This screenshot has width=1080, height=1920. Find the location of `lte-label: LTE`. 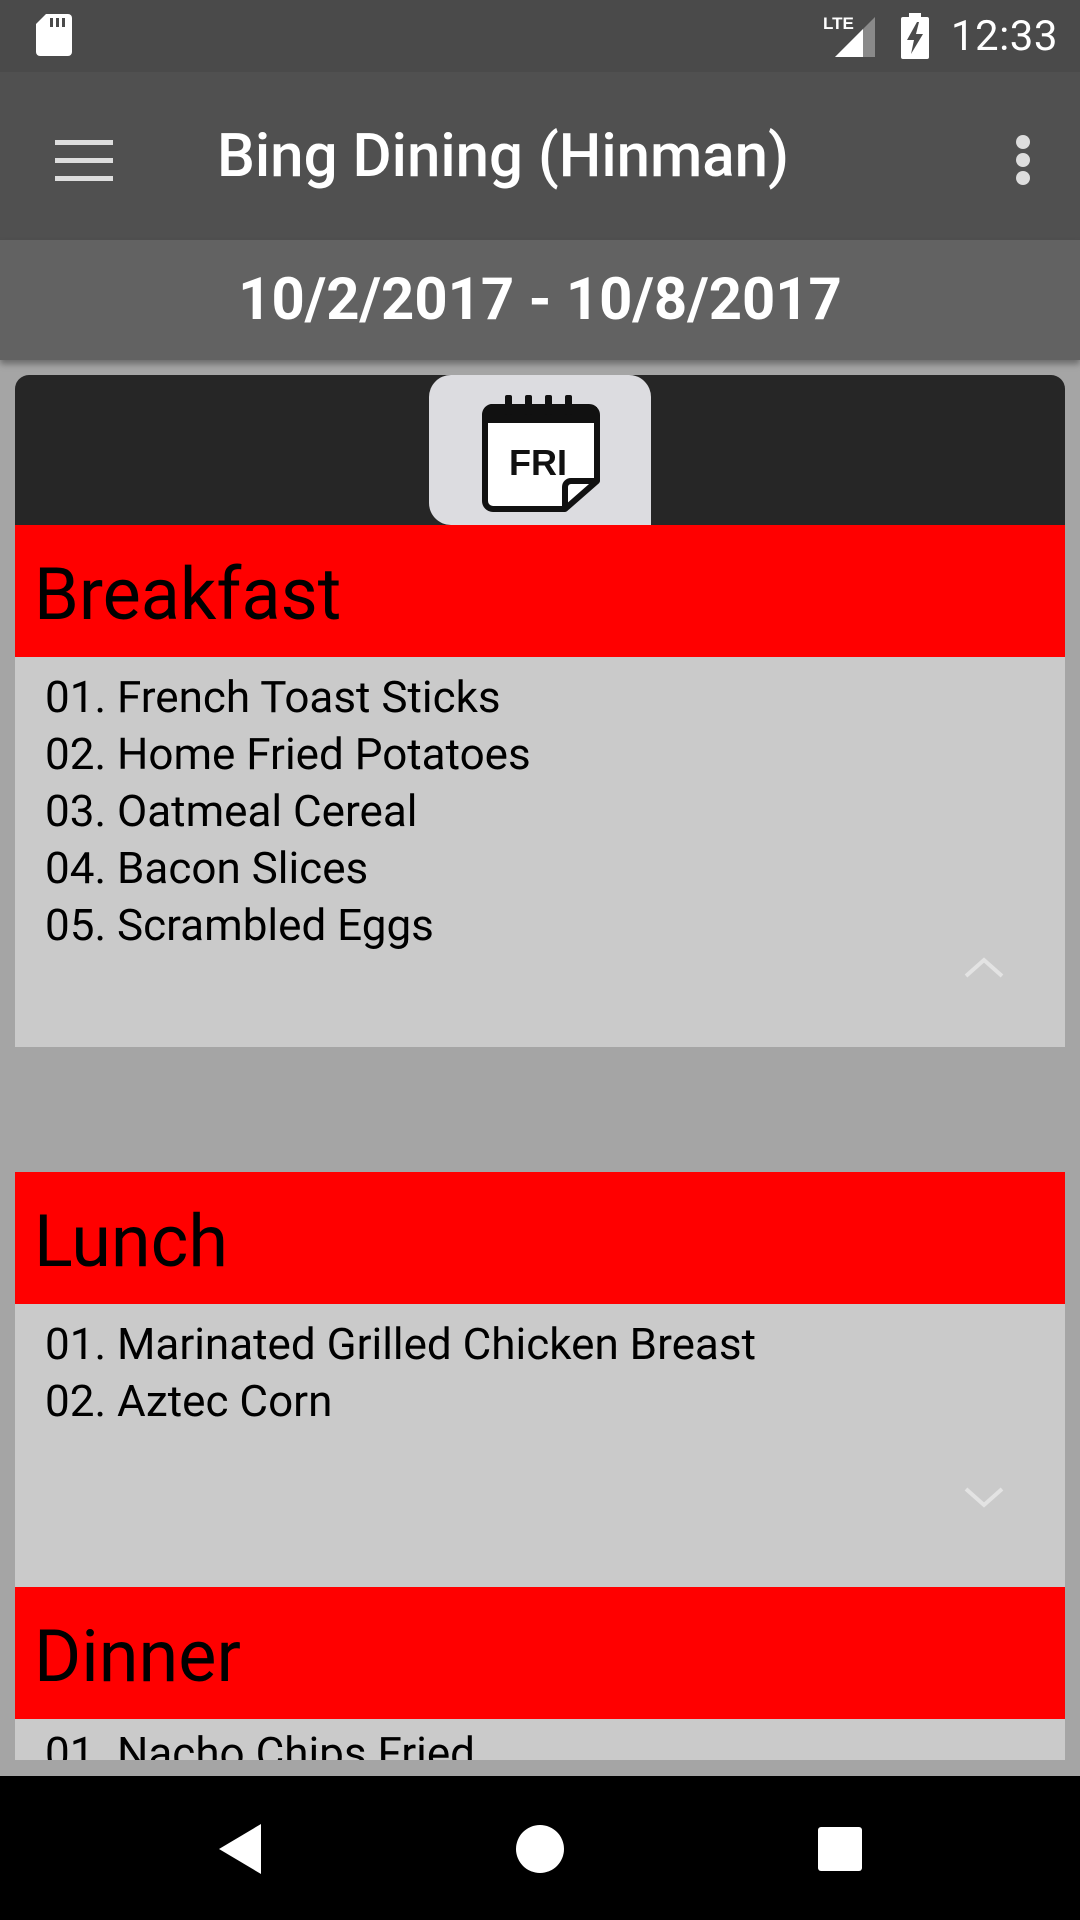

lte-label: LTE is located at coordinates (838, 23).